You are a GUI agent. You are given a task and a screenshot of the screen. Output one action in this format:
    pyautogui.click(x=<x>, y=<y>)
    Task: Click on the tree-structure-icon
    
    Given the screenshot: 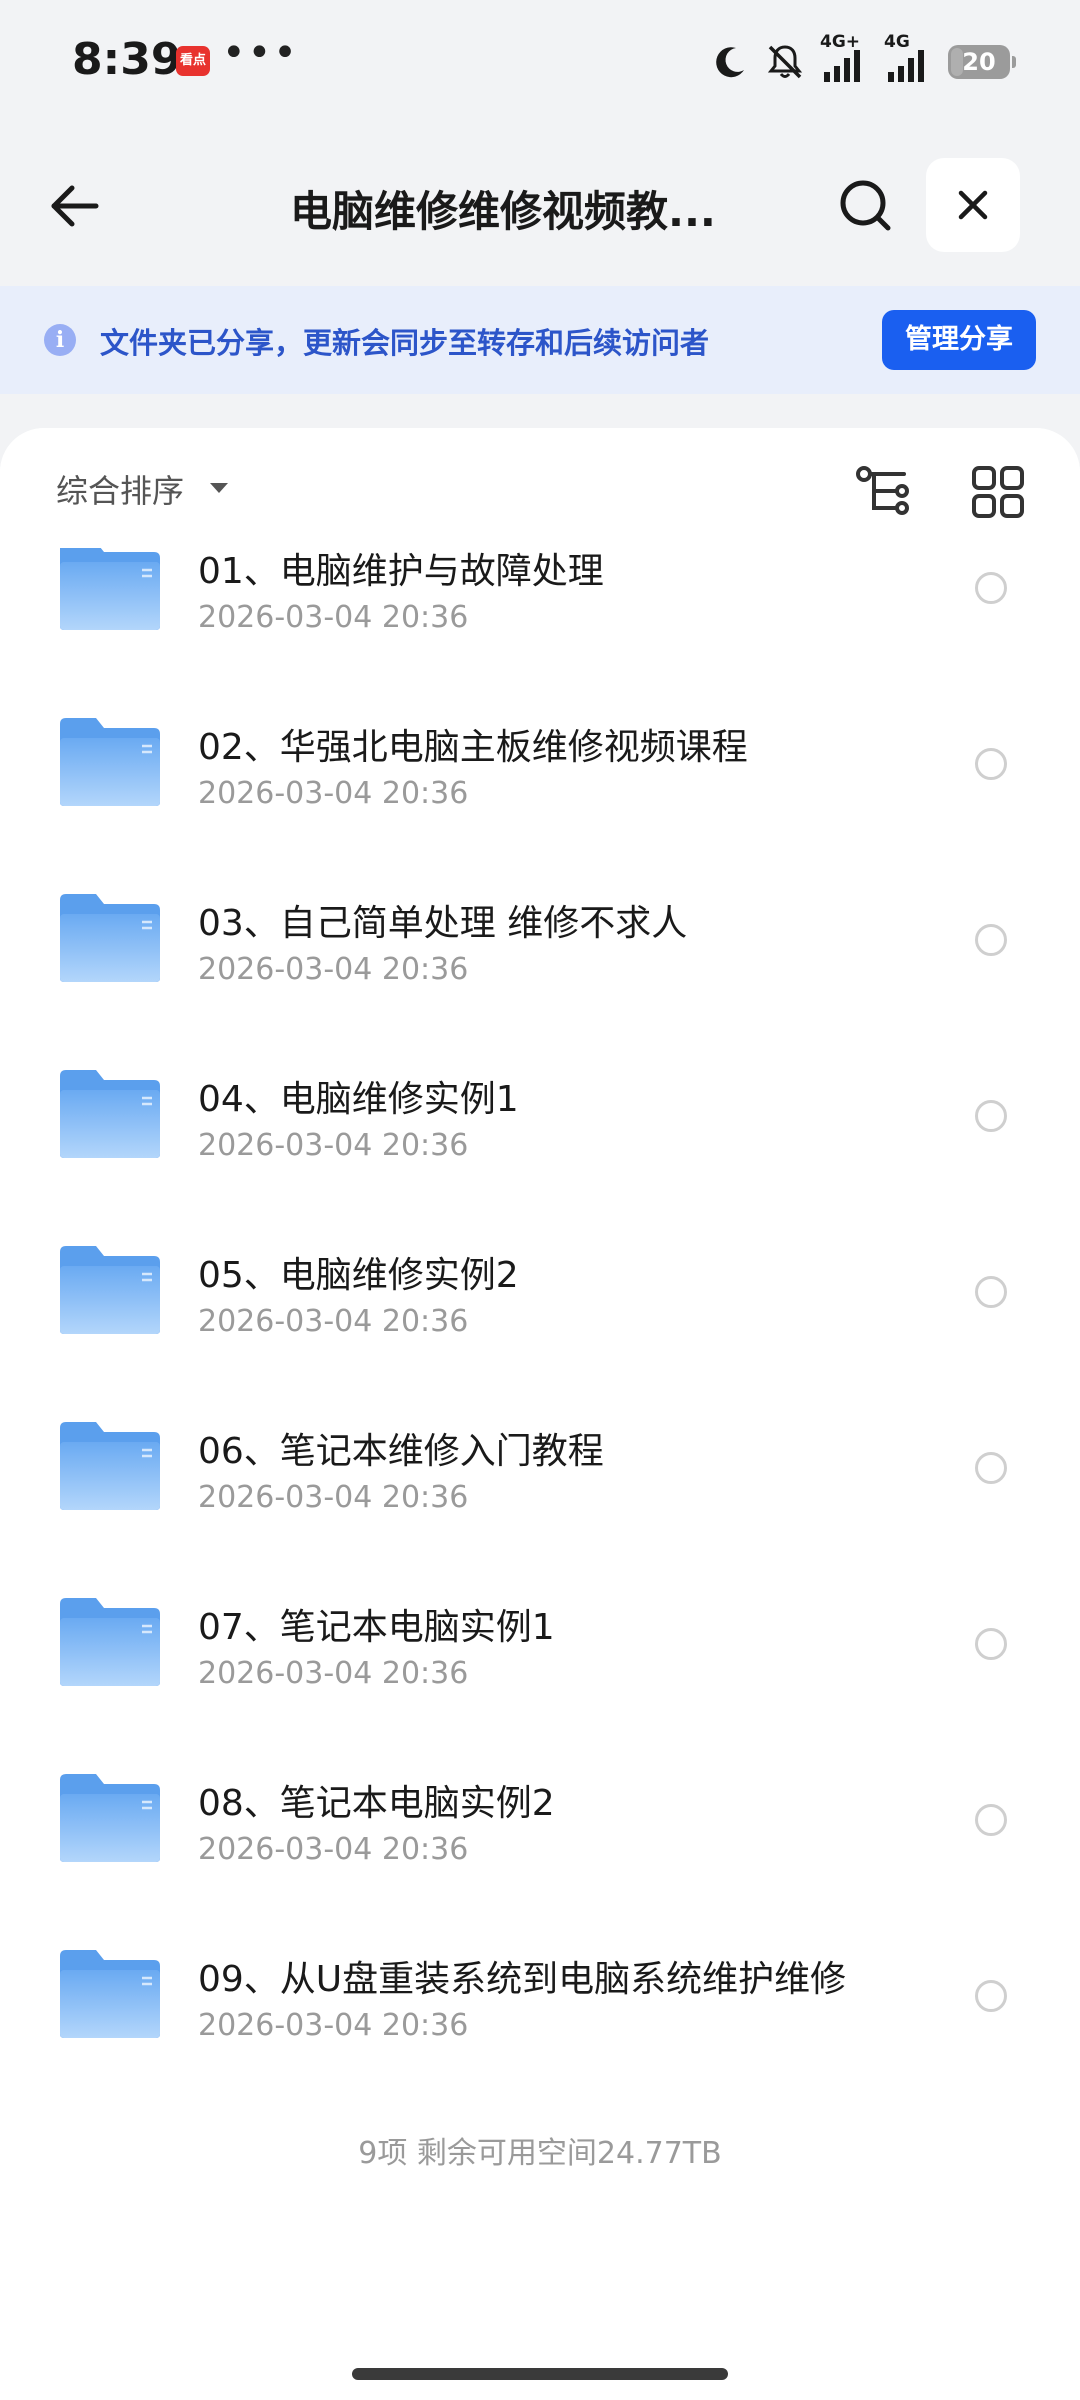 What is the action you would take?
    pyautogui.click(x=882, y=490)
    